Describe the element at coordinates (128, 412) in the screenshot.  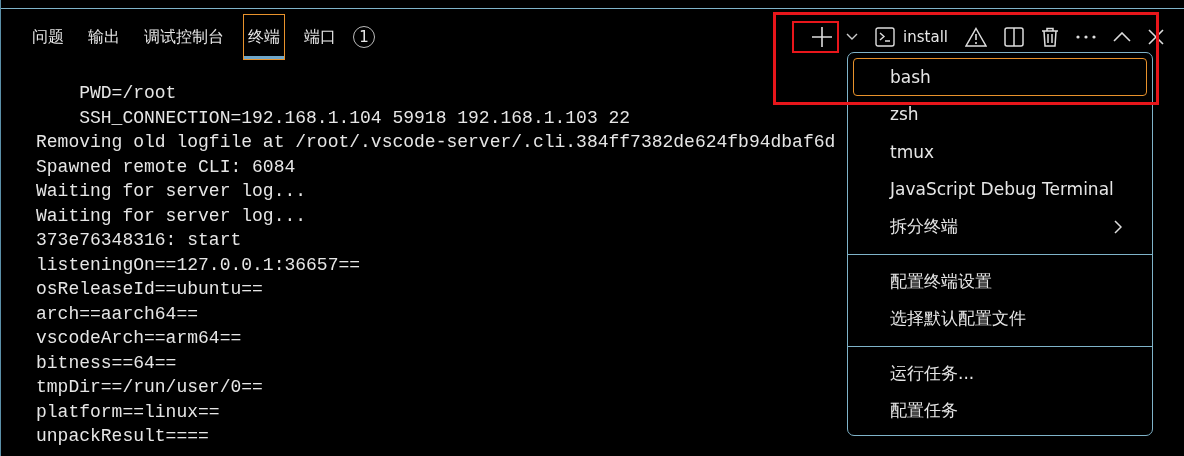
I see `terminal-line: platform==linux==` at that location.